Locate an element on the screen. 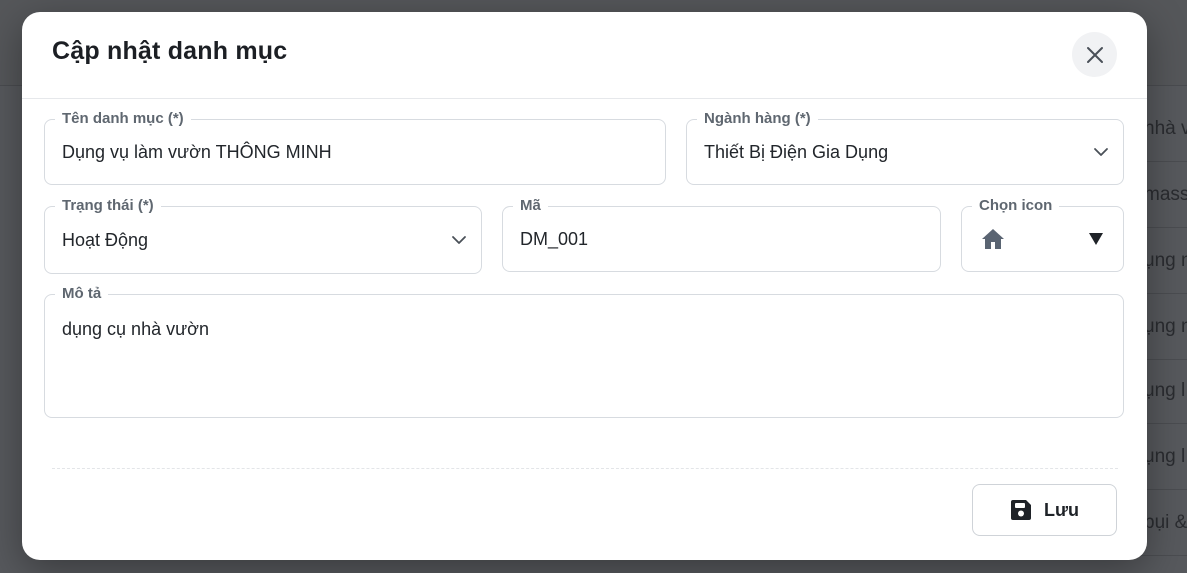 The height and width of the screenshot is (573, 1187). industry-label: Ngành hàng (*) is located at coordinates (757, 119).